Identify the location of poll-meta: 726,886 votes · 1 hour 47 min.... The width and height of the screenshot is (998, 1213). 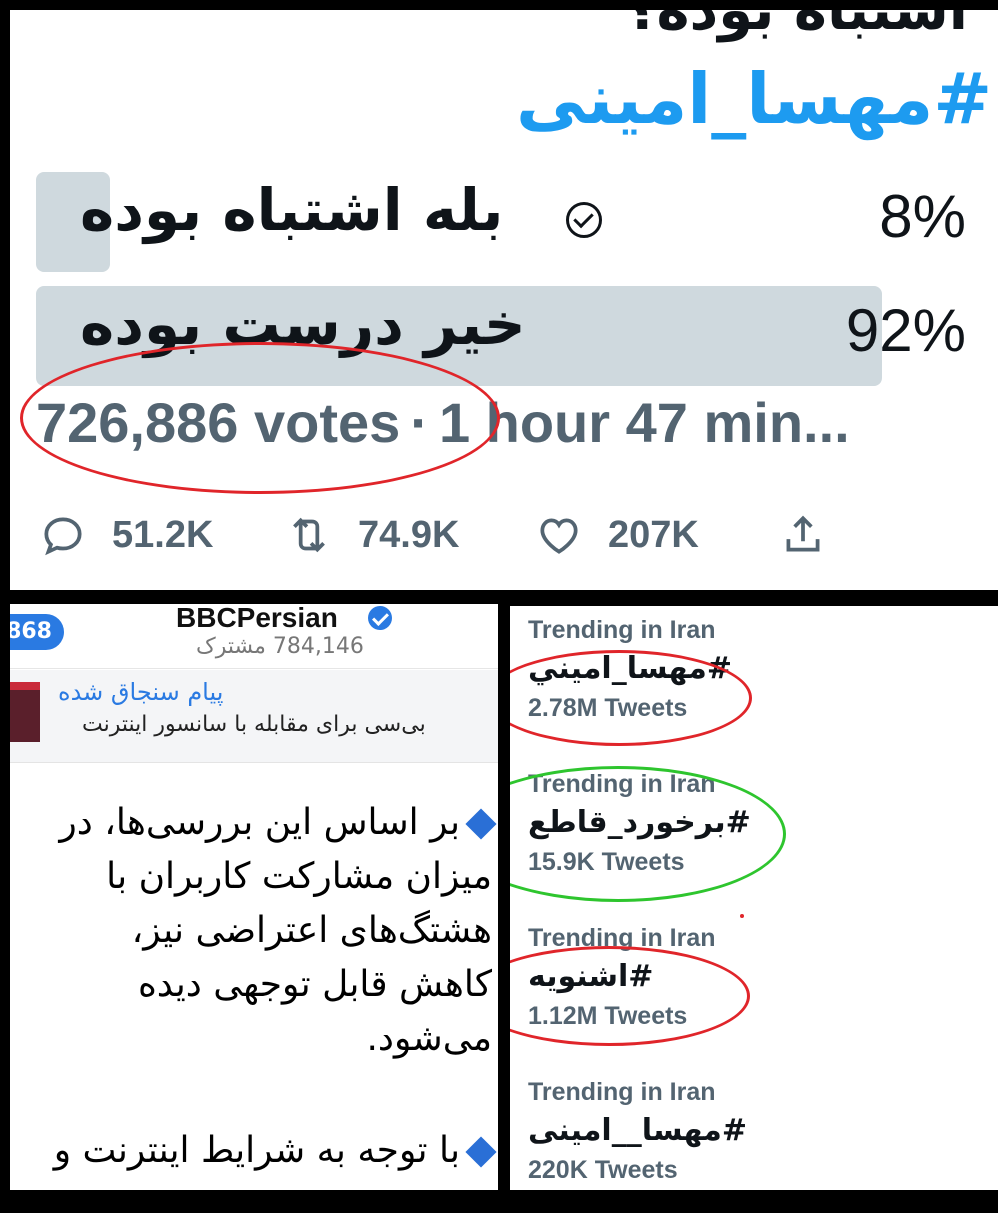
(443, 422).